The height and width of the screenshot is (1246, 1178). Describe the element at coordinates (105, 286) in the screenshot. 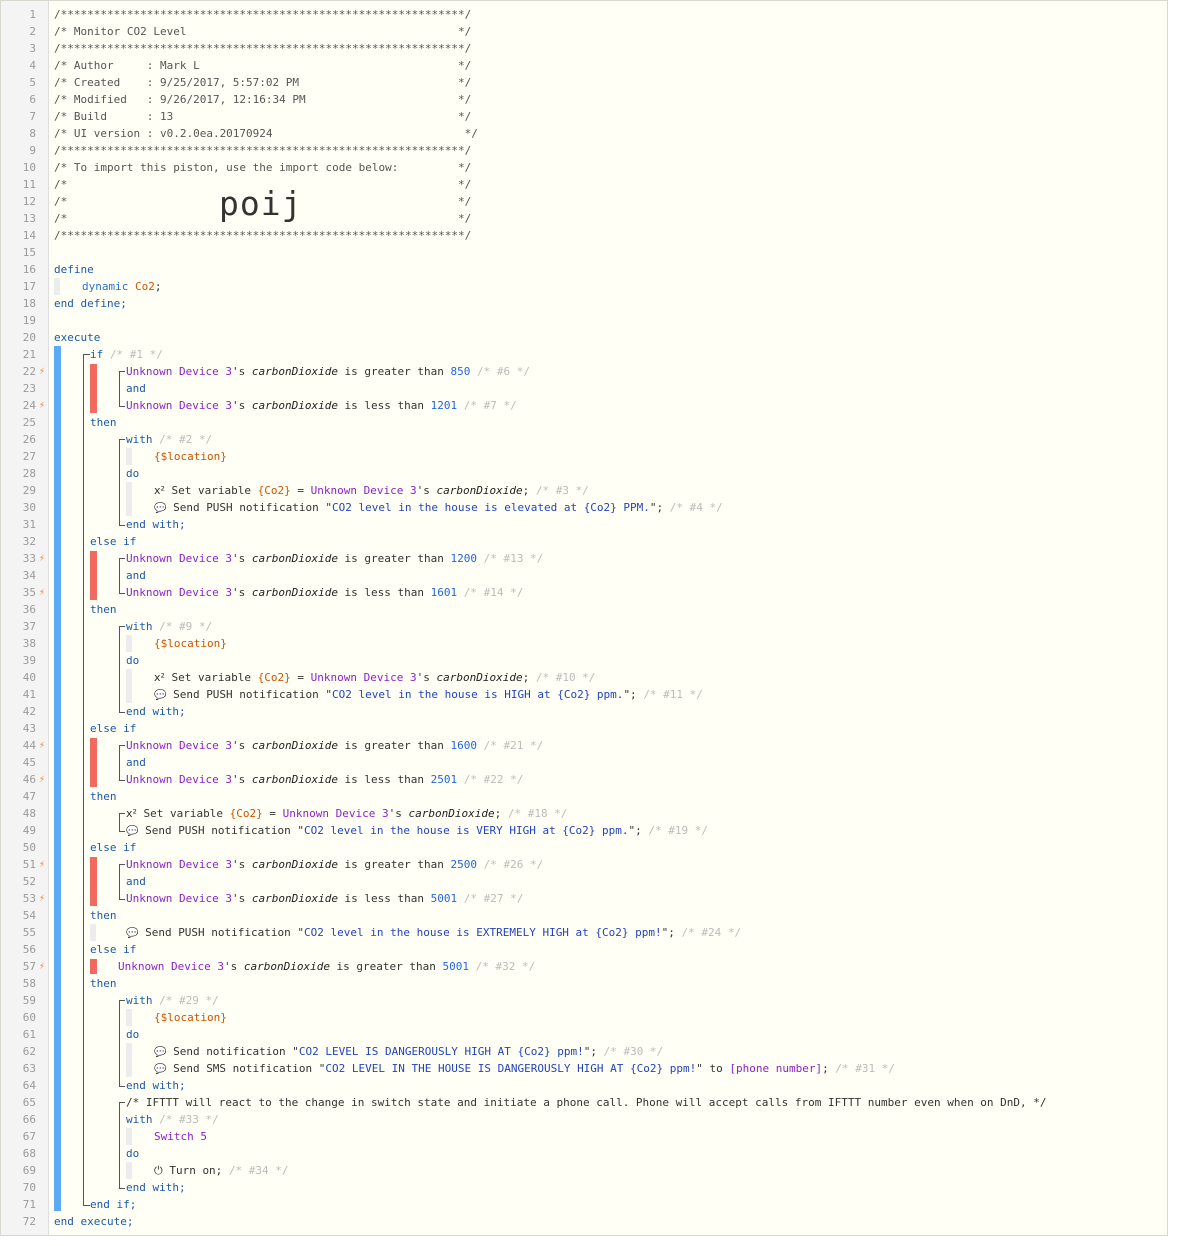

I see `code-token: dynamic` at that location.